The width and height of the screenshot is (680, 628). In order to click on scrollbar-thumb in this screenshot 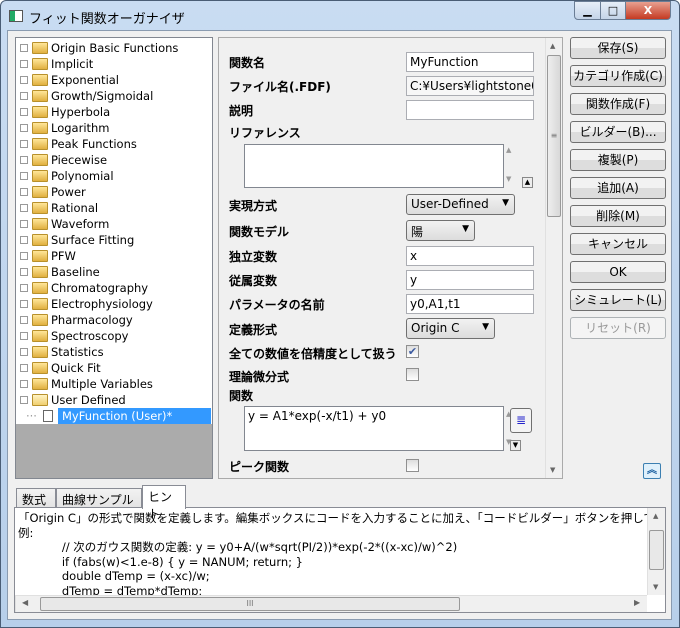, I will do `click(656, 550)`.